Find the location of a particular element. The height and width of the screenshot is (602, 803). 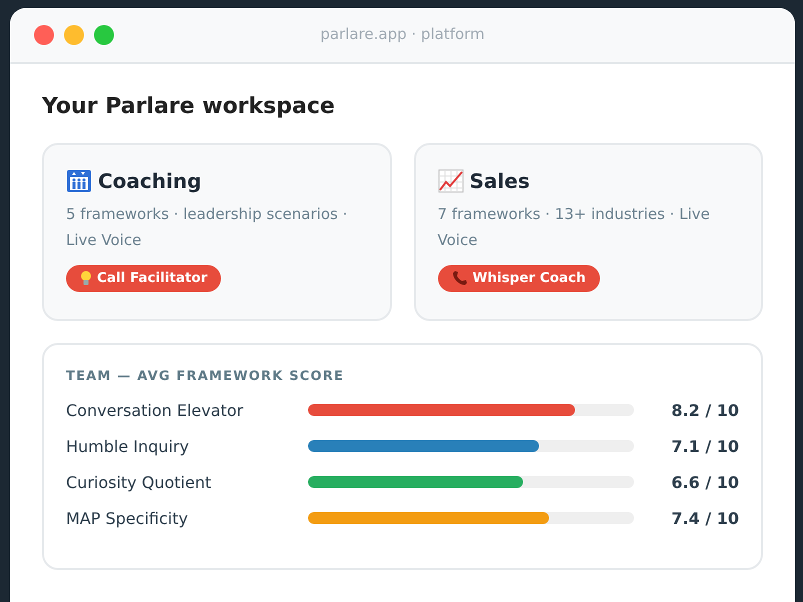

minimize-button is located at coordinates (74, 35).